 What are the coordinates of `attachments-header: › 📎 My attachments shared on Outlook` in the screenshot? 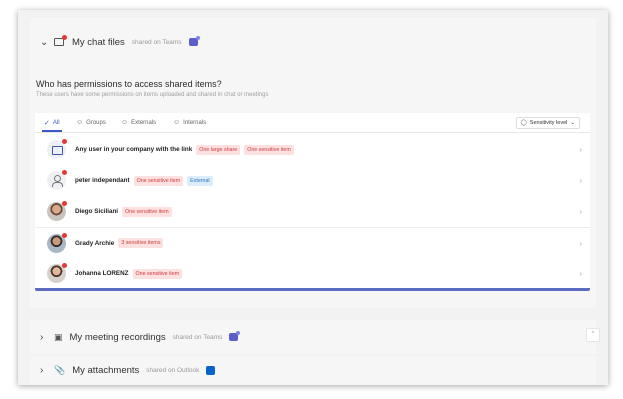 It's located at (128, 370).